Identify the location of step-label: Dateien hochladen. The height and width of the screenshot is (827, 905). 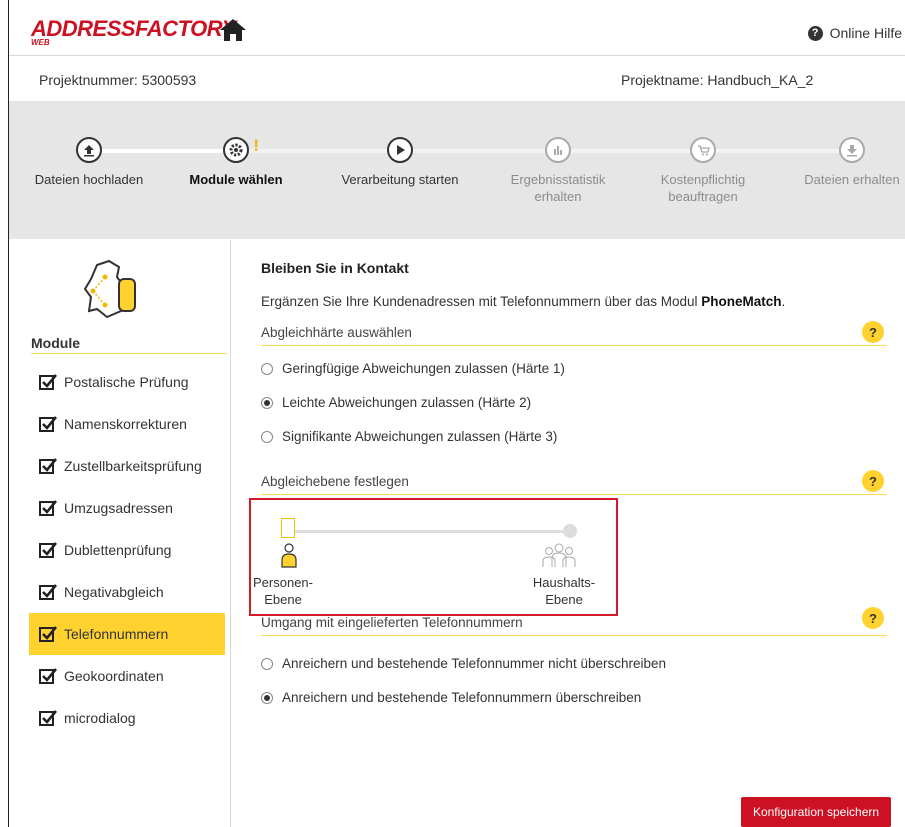
(89, 179).